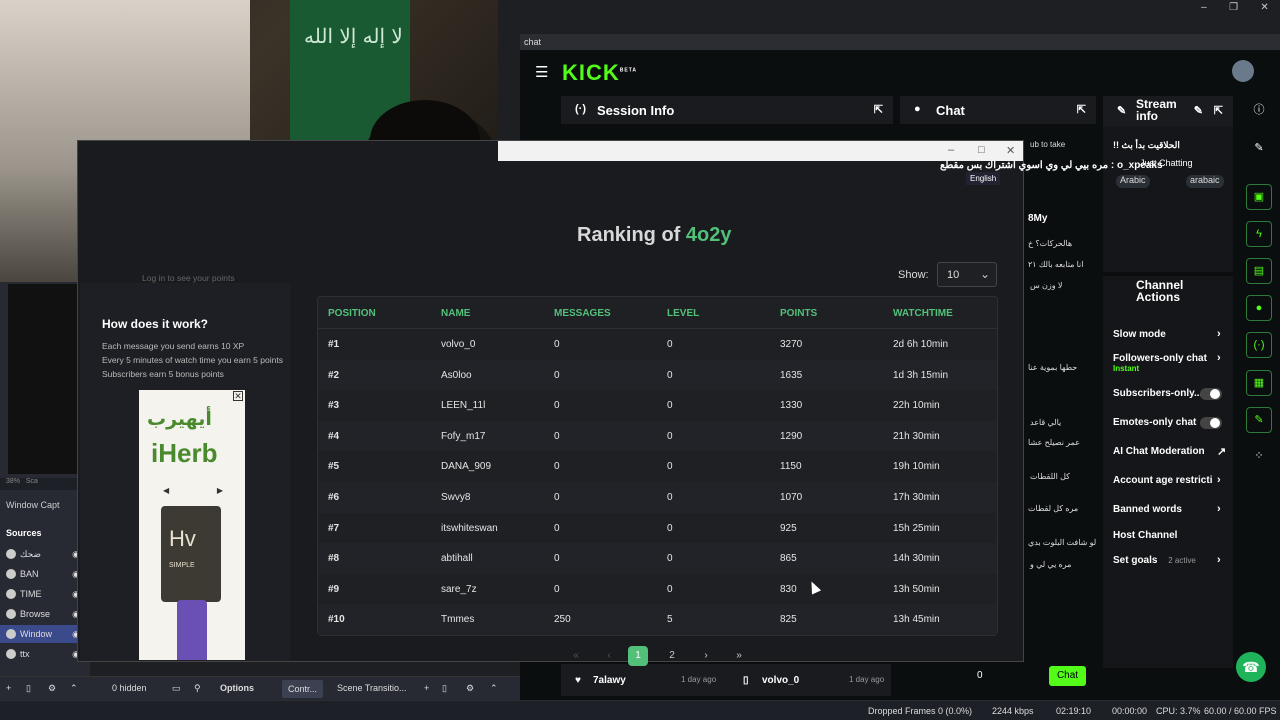 The image size is (1280, 720). I want to click on feed-user: volvo_0, so click(780, 680).